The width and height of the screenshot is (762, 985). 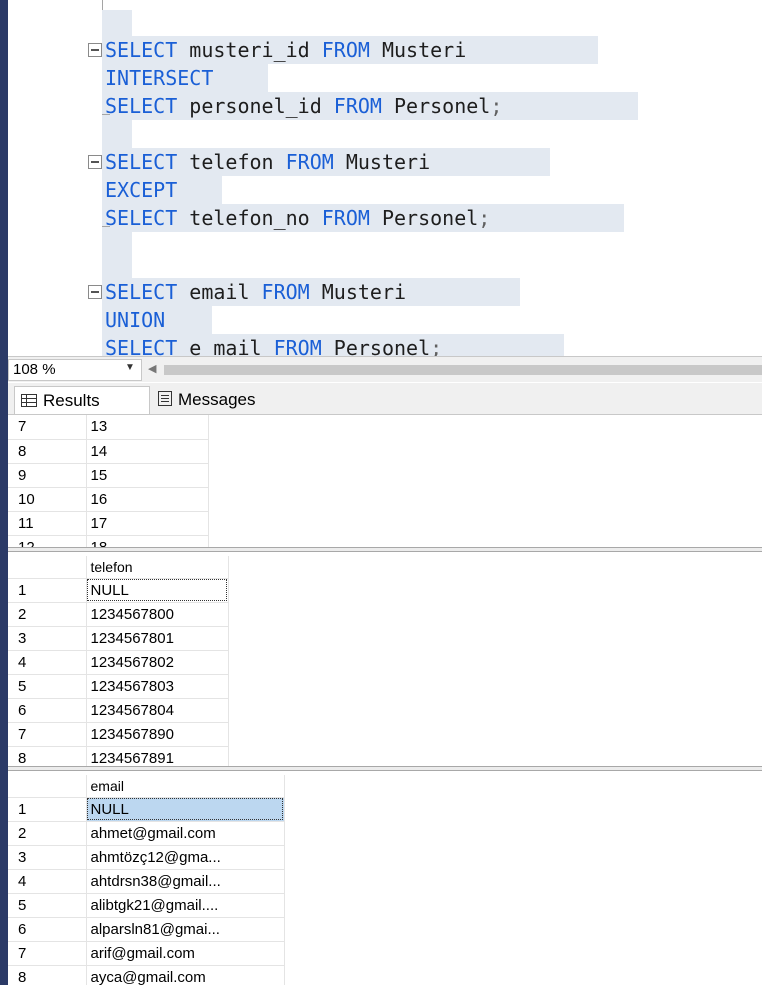 What do you see at coordinates (147, 475) in the screenshot?
I see `table-cell: 15` at bounding box center [147, 475].